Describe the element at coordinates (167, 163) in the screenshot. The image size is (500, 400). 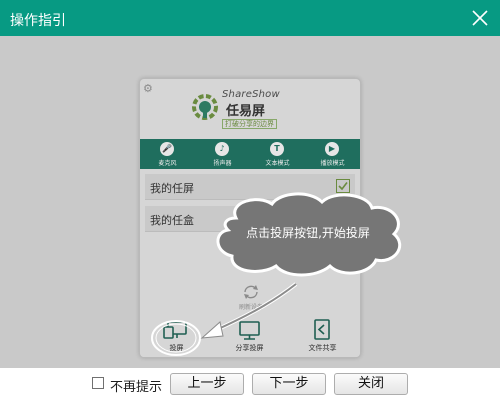
I see `mode-label: 麦克风` at that location.